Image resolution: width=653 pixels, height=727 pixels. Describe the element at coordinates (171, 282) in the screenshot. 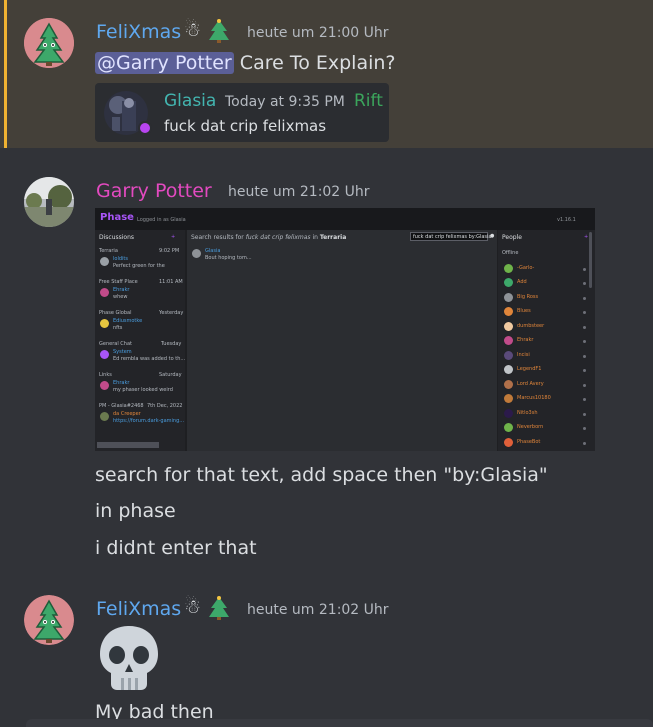

I see `channel-time: 11:01 AM` at that location.